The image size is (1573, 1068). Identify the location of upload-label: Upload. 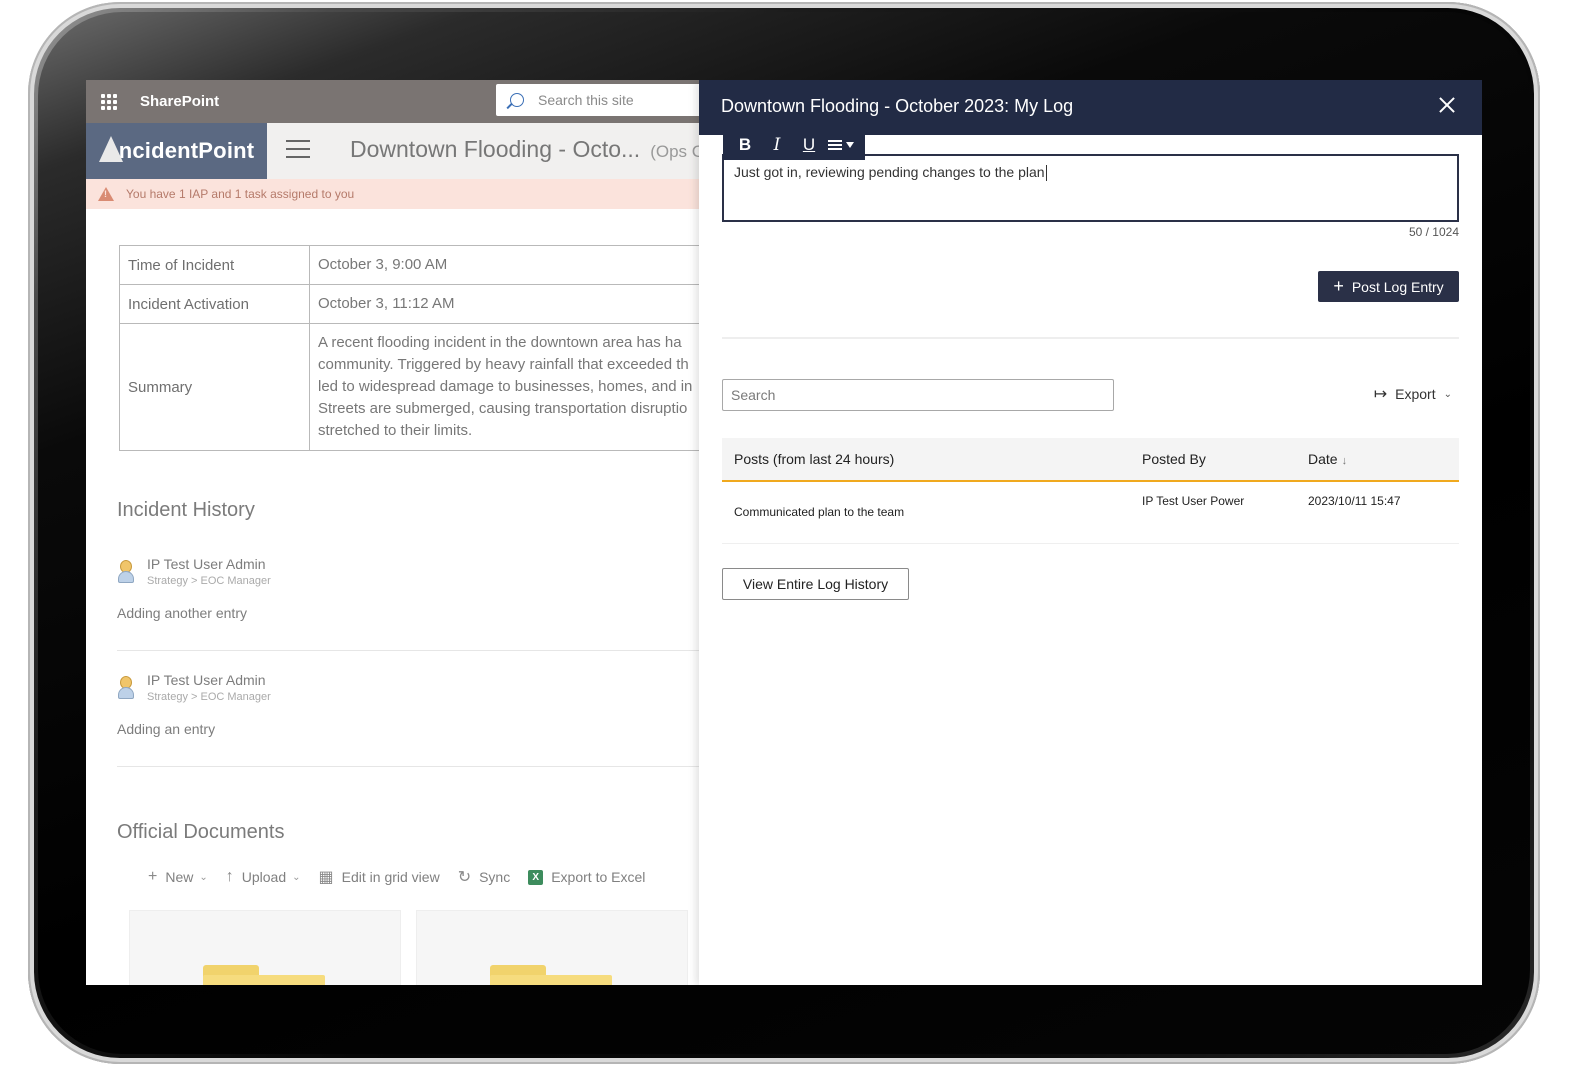
(264, 877).